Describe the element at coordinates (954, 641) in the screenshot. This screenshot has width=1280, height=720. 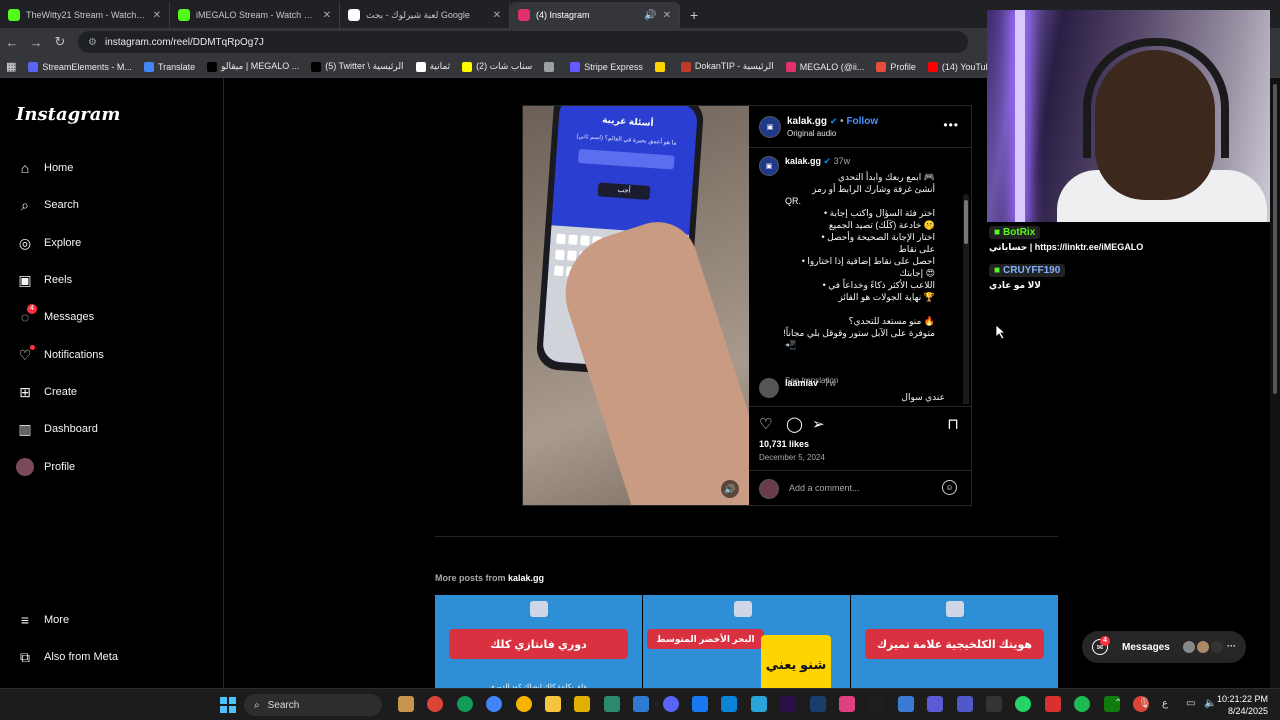
I see `post-thumbnail: هويتك الكلخيجية علامة تميزك` at that location.